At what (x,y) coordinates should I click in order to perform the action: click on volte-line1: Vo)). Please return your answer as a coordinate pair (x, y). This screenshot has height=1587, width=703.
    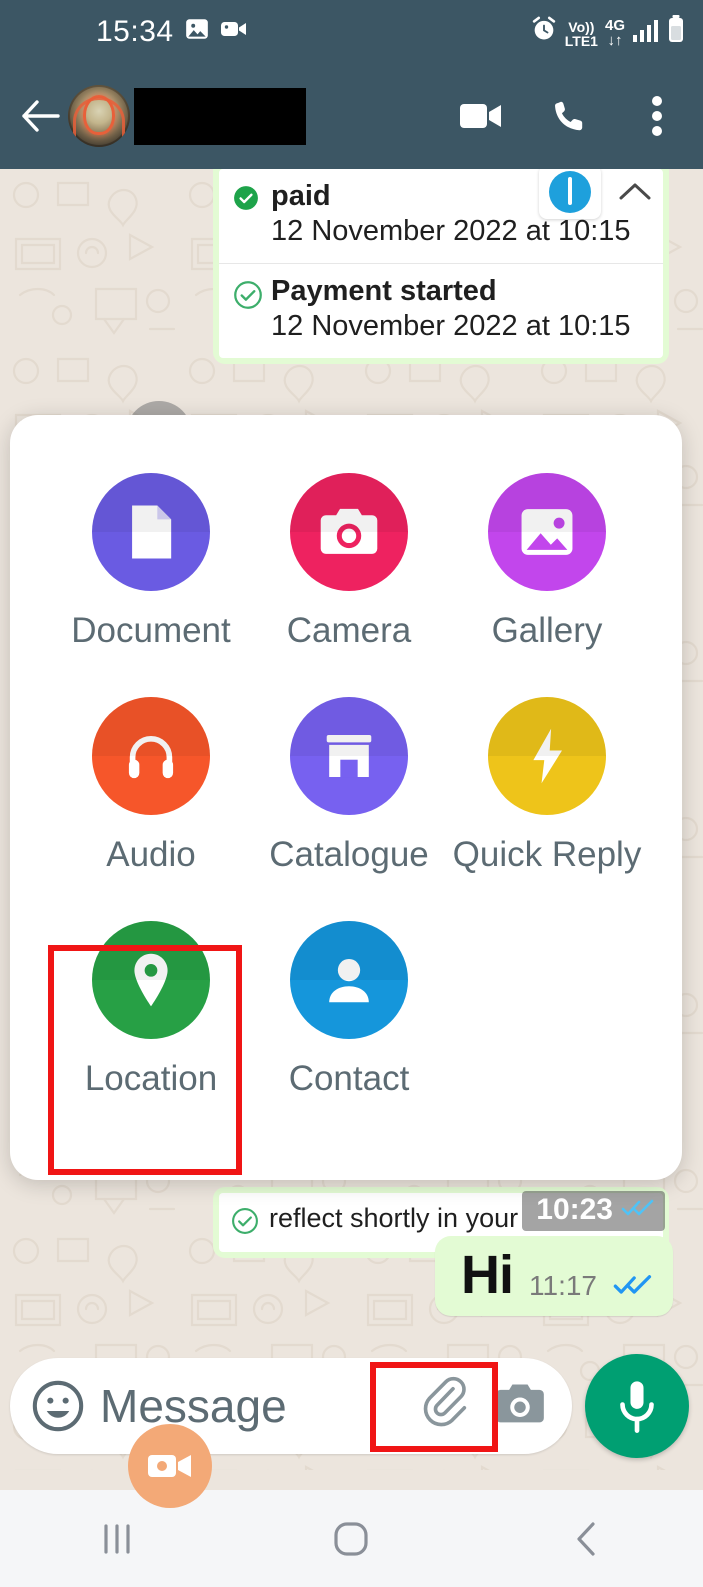
    Looking at the image, I should click on (581, 27).